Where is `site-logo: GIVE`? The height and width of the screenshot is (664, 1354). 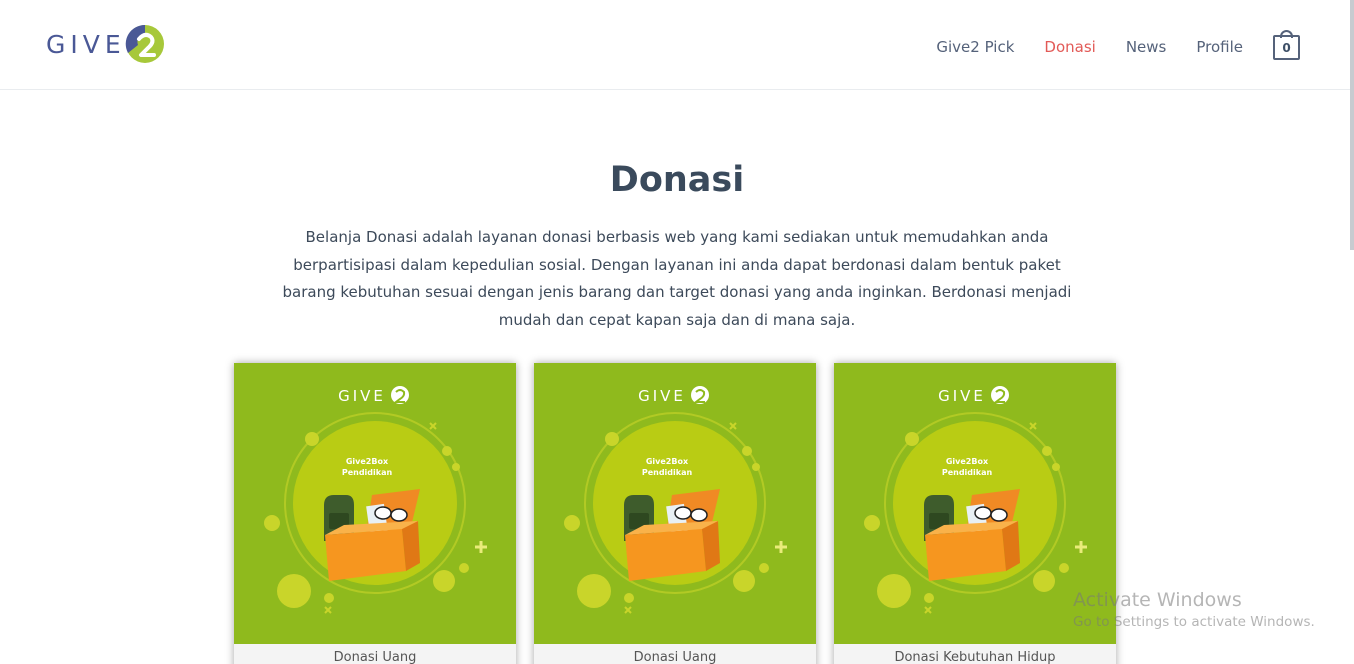 site-logo: GIVE is located at coordinates (106, 44).